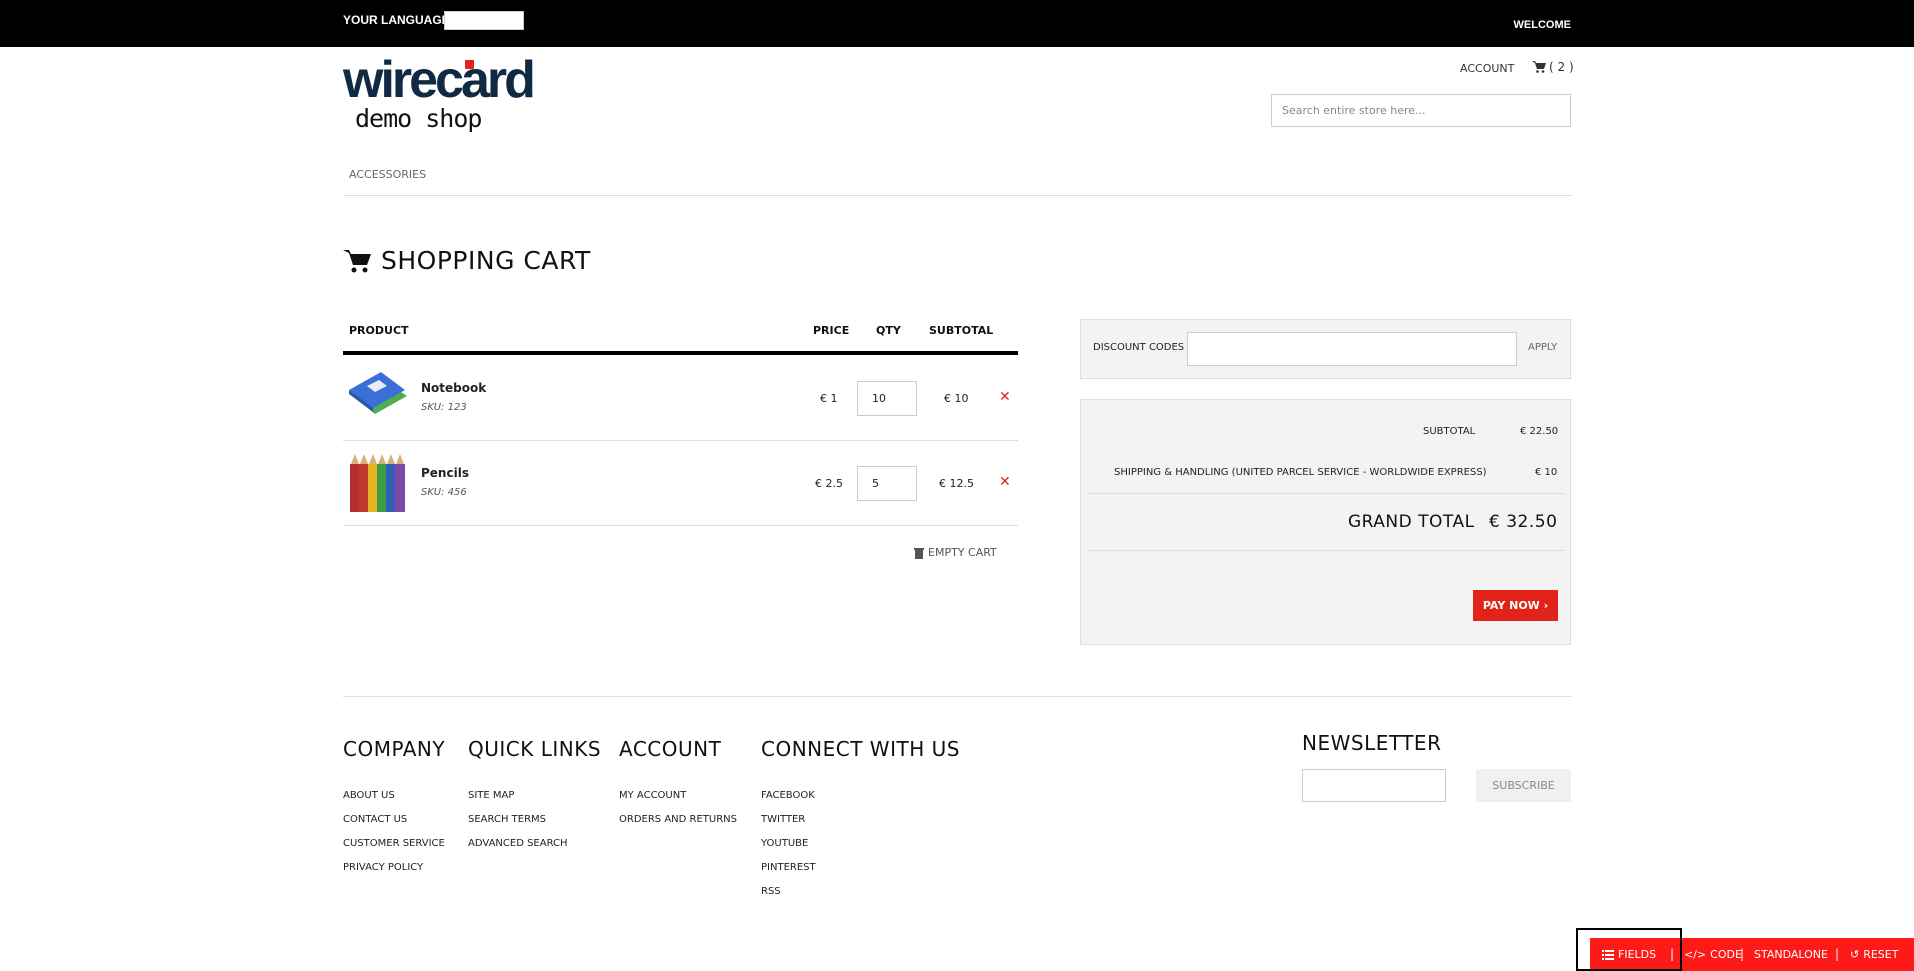  Describe the element at coordinates (1542, 347) in the screenshot. I see `apply-discount-button: APPLY` at that location.